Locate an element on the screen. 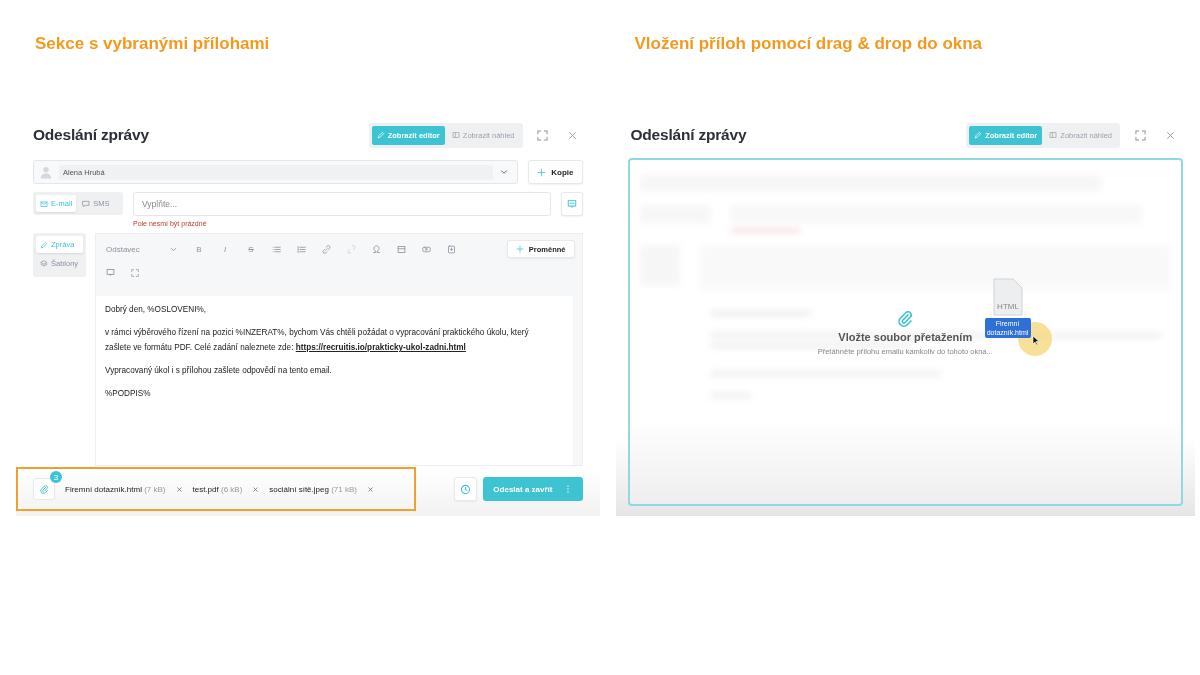  clock-icon is located at coordinates (466, 489).